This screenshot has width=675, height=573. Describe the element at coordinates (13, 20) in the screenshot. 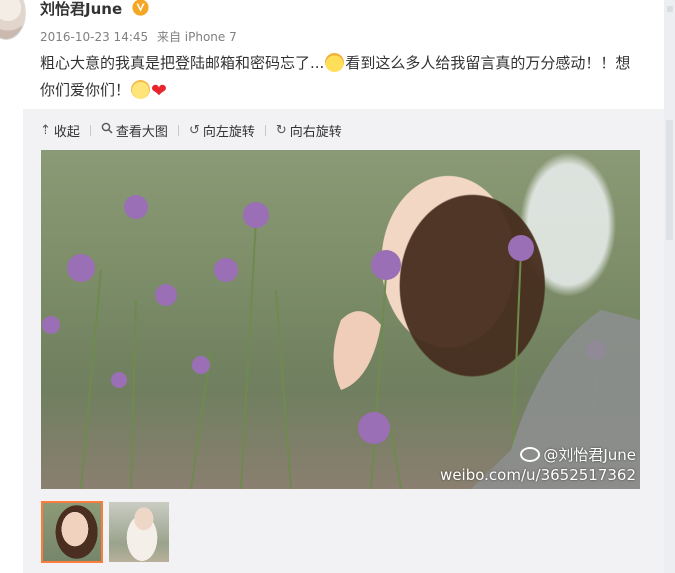

I see `avatar` at that location.